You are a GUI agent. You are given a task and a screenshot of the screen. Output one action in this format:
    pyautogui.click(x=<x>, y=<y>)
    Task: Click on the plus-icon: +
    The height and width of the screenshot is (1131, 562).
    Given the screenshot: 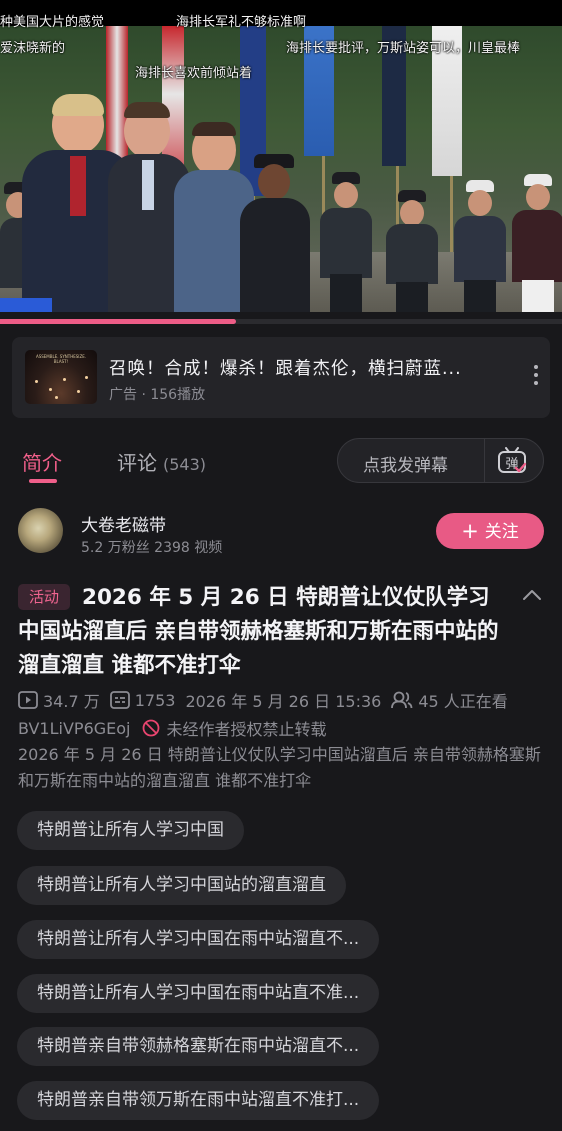 What is the action you would take?
    pyautogui.click(x=470, y=531)
    